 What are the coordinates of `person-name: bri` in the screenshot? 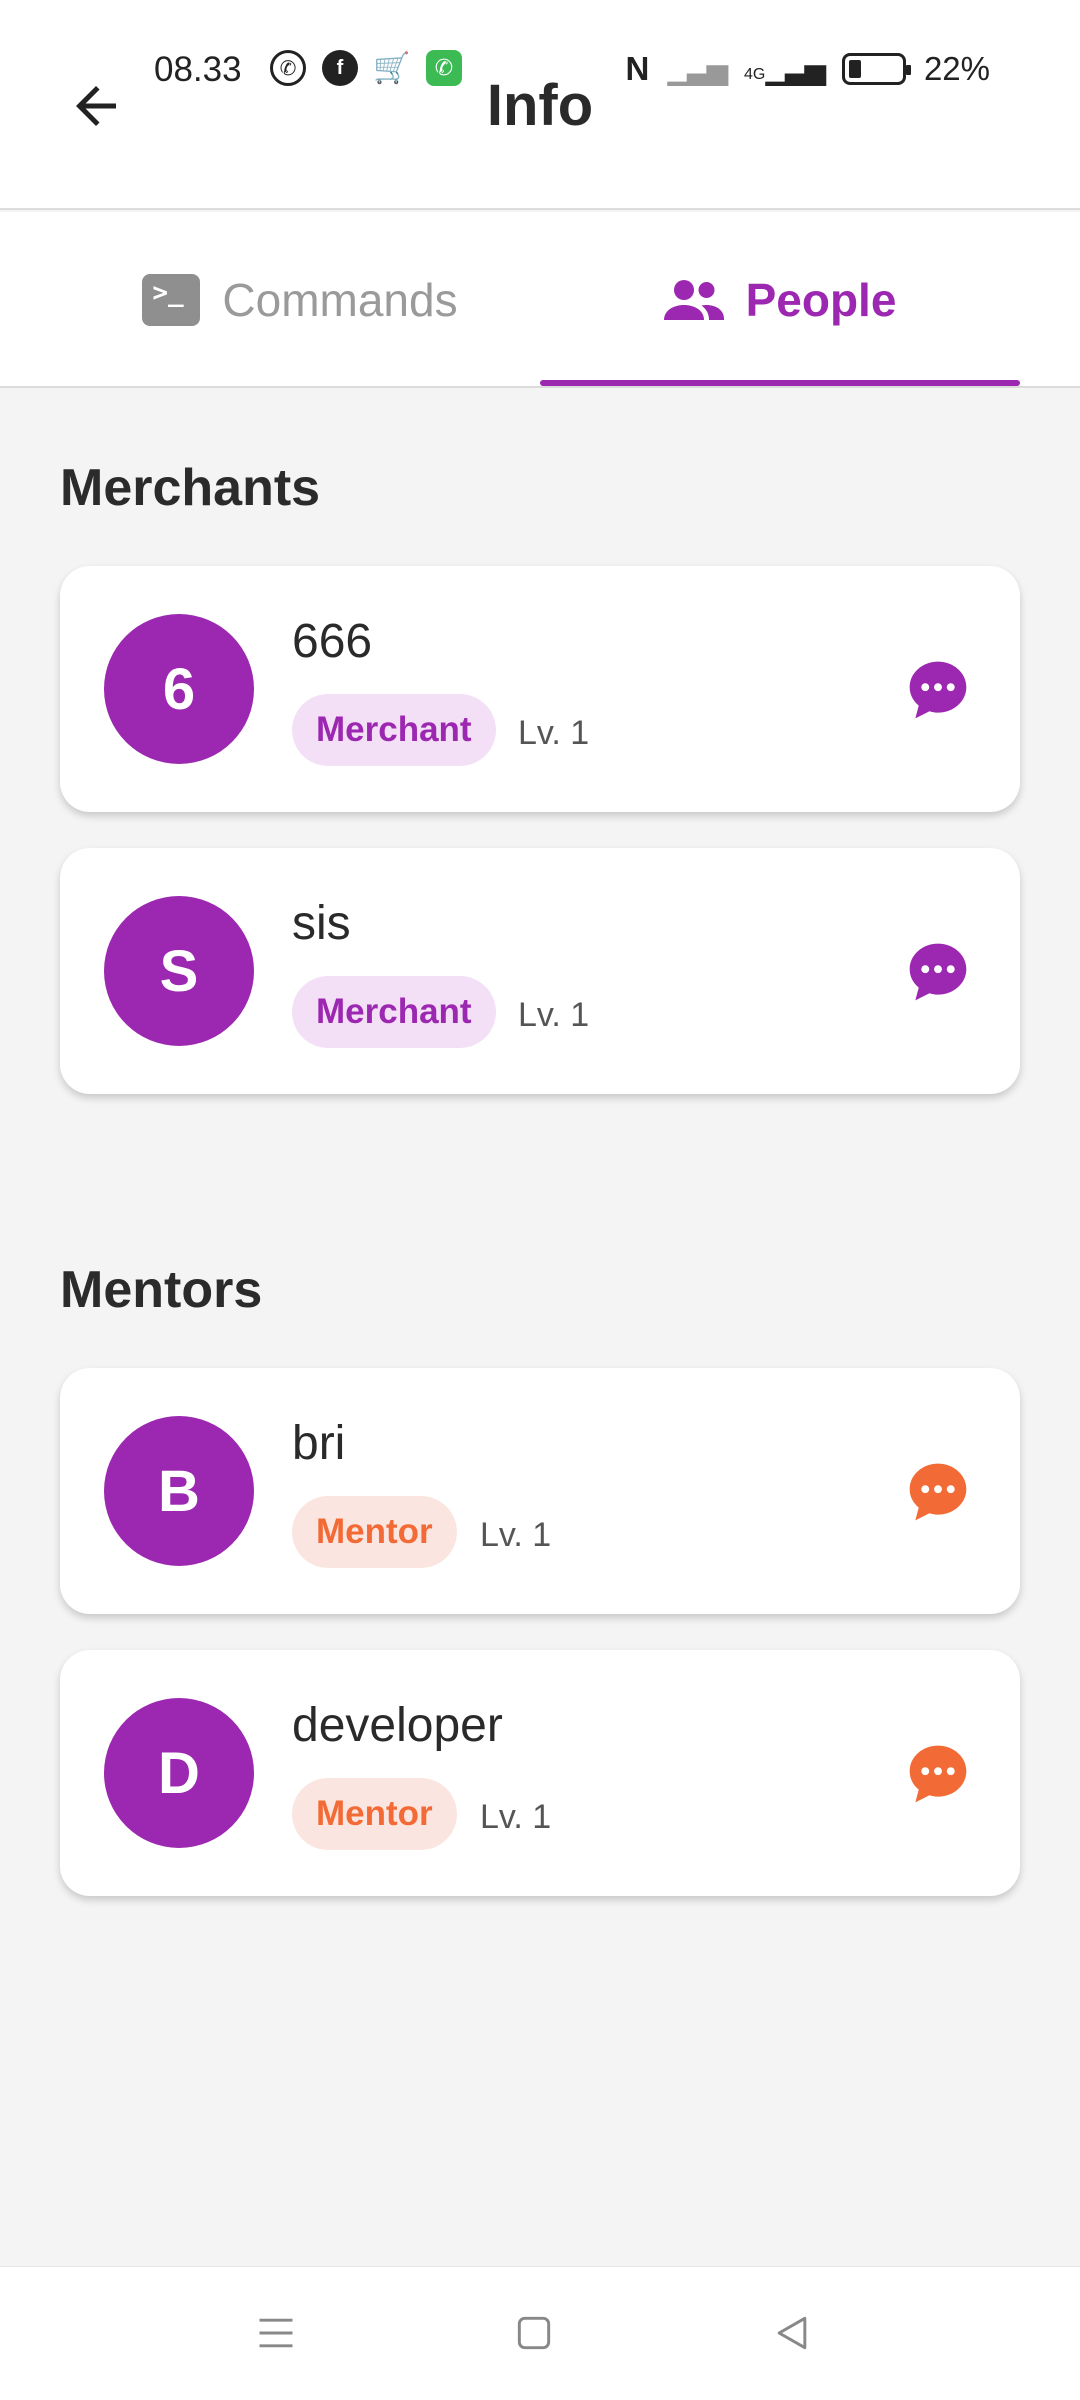 It's located at (319, 1443).